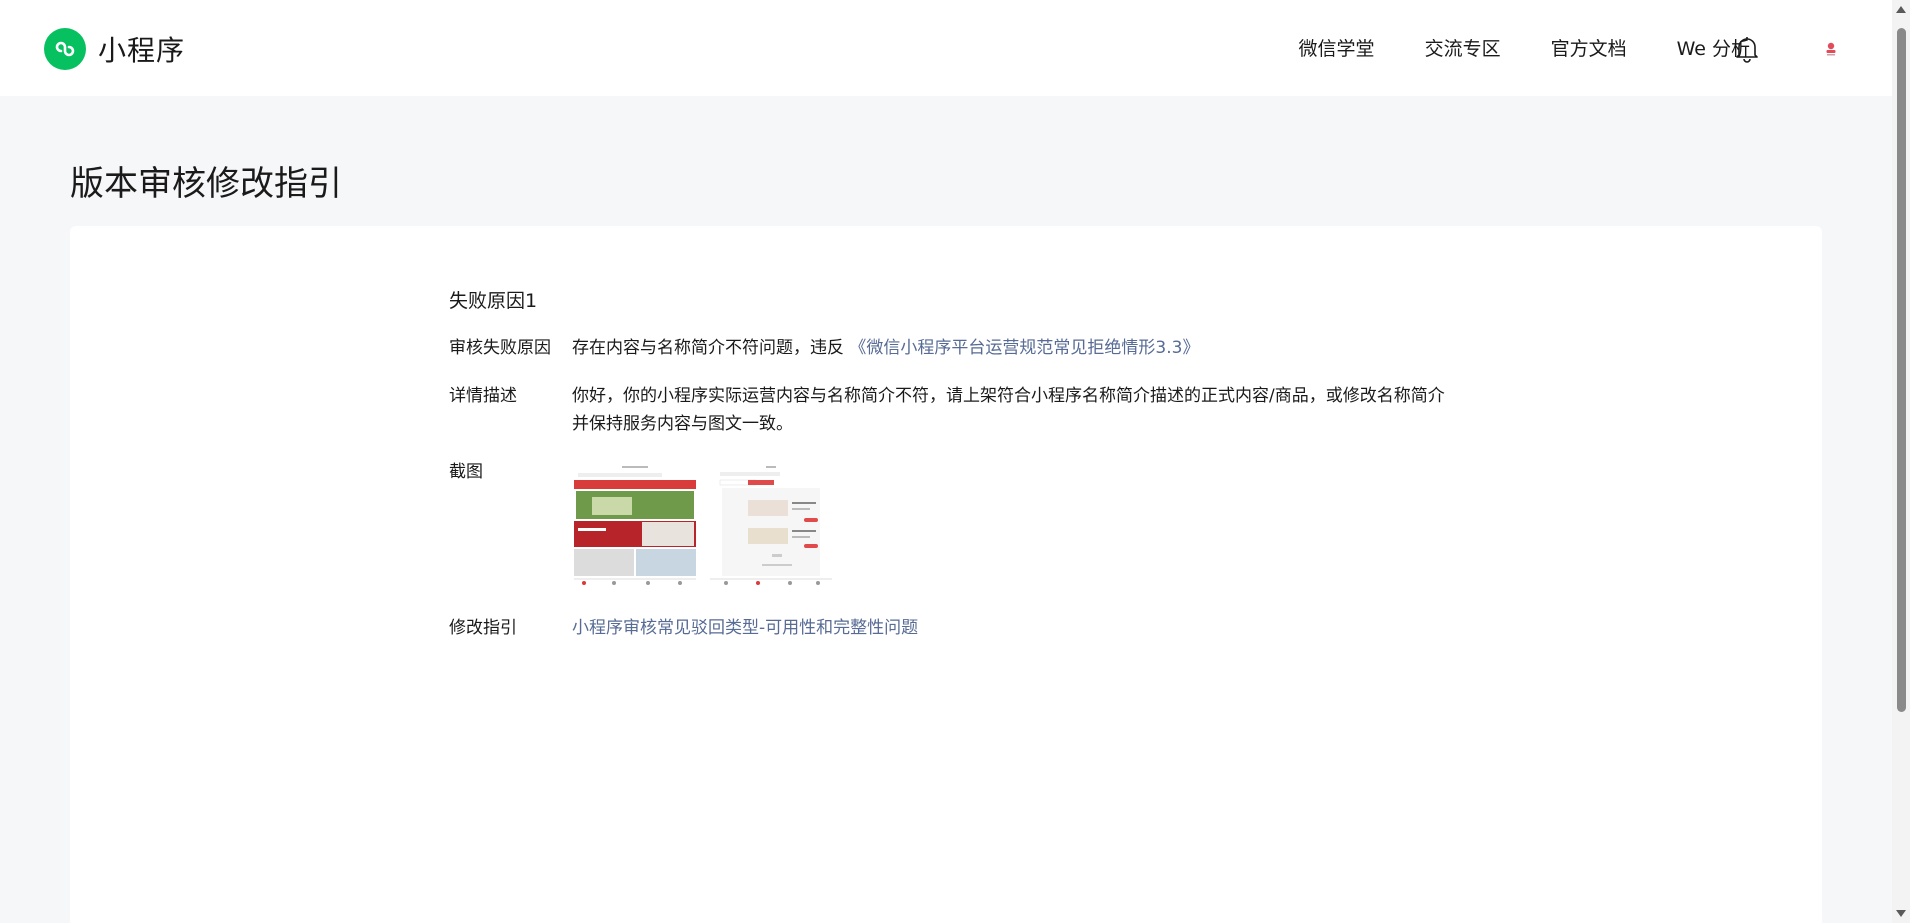 The height and width of the screenshot is (923, 1910). I want to click on policy-link: 《微信小程序平台运营规范常见拒绝情形3.3》, so click(1024, 348).